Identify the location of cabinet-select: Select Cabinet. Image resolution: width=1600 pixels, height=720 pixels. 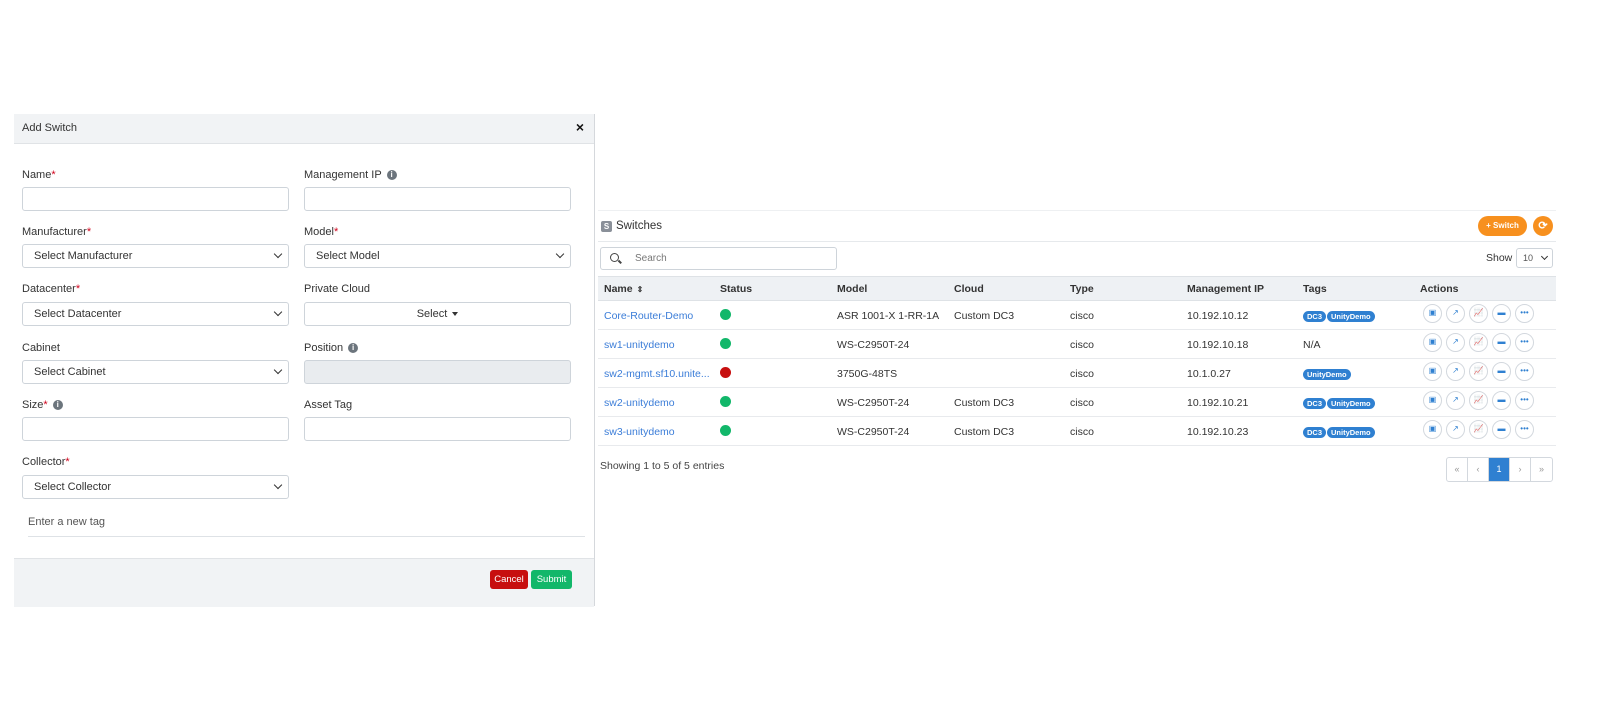
(155, 372).